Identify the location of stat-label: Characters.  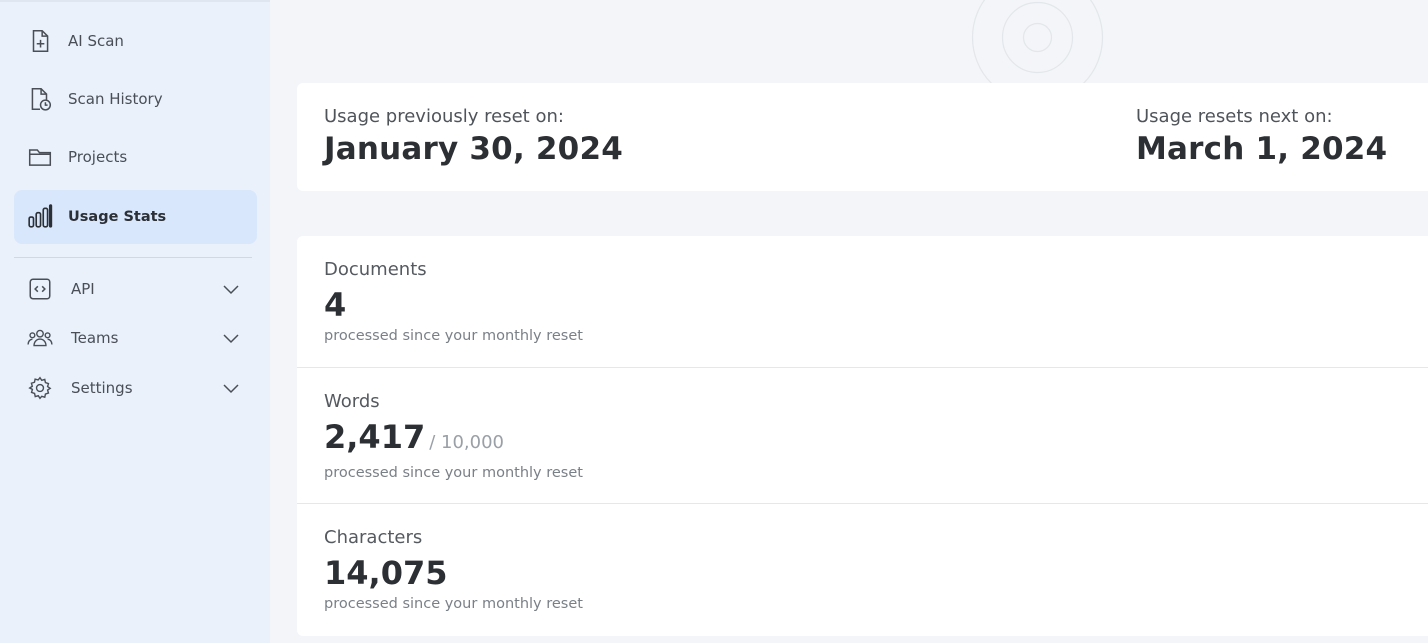
(373, 537).